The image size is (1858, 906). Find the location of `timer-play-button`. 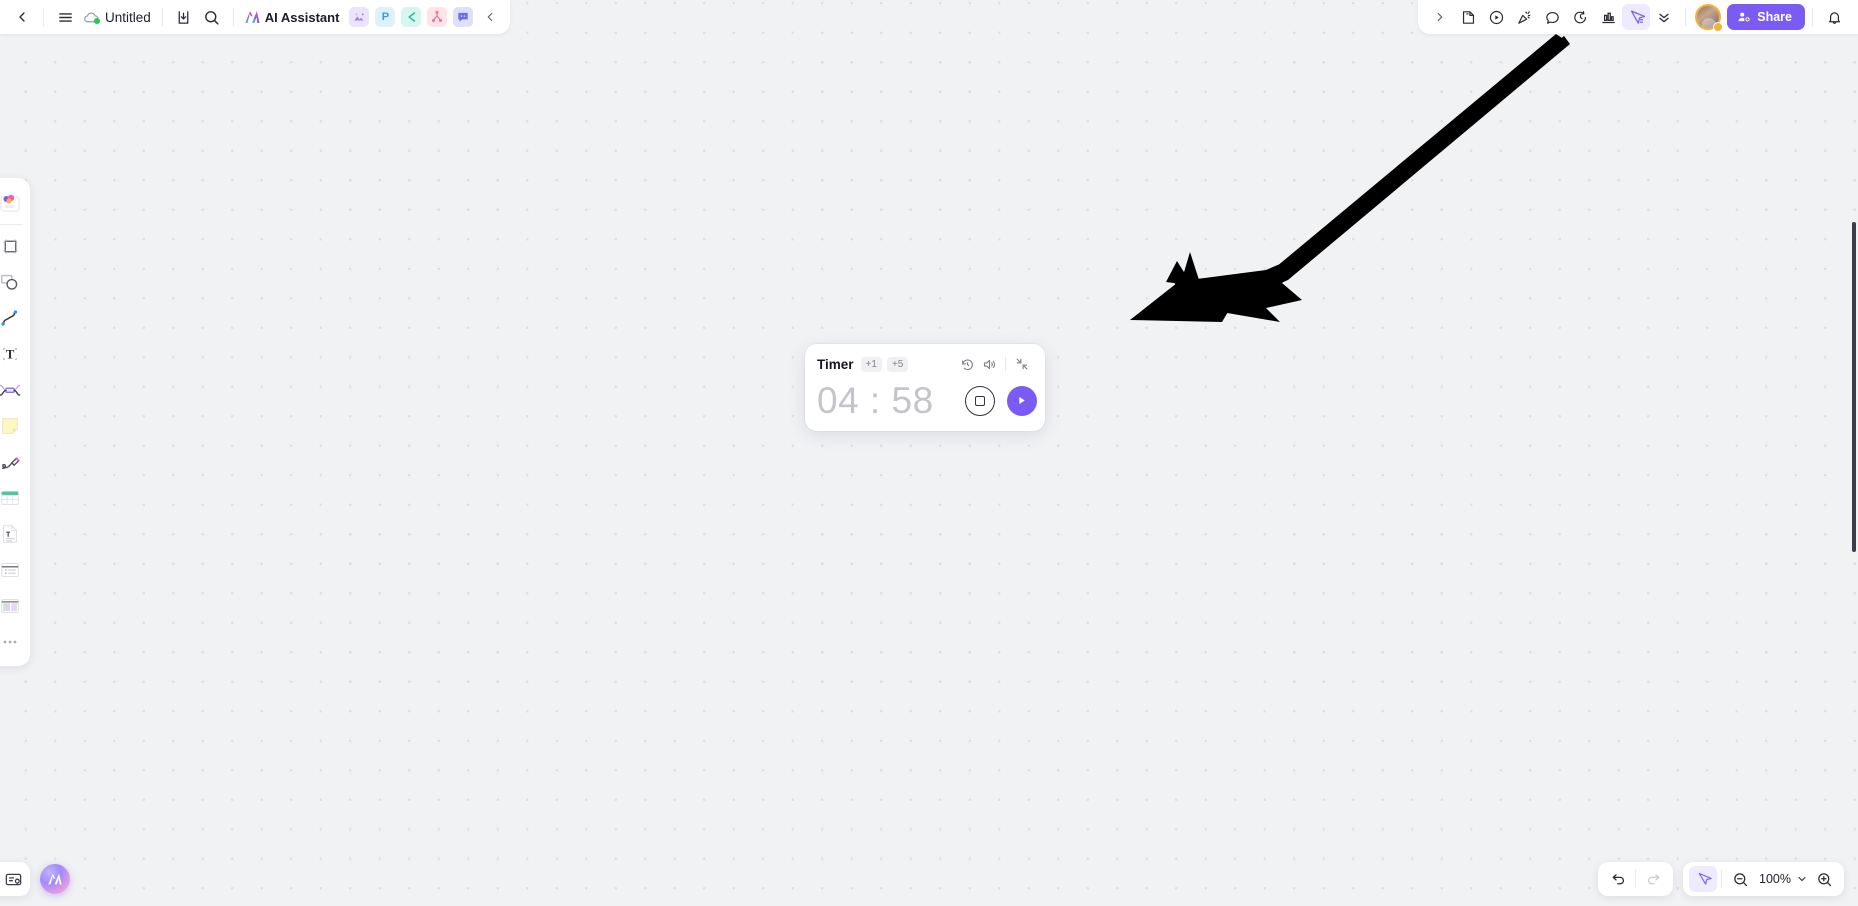

timer-play-button is located at coordinates (1021, 400).